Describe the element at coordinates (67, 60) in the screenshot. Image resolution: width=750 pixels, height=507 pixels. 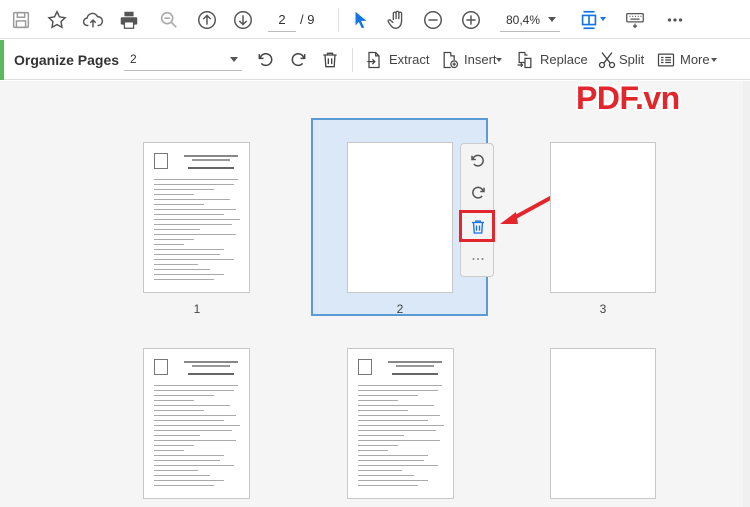
I see `organize-title: Organize Pages` at that location.